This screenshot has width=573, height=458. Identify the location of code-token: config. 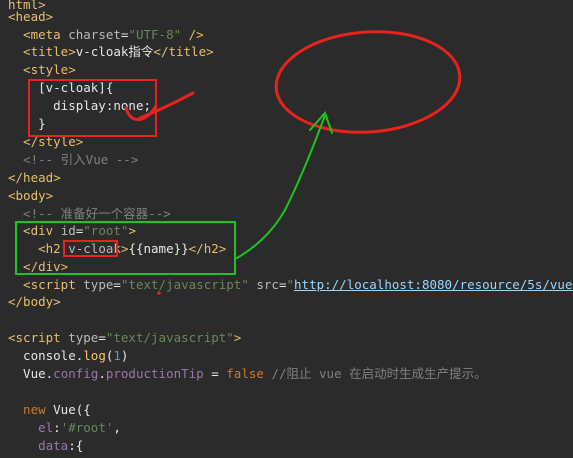
(76, 373).